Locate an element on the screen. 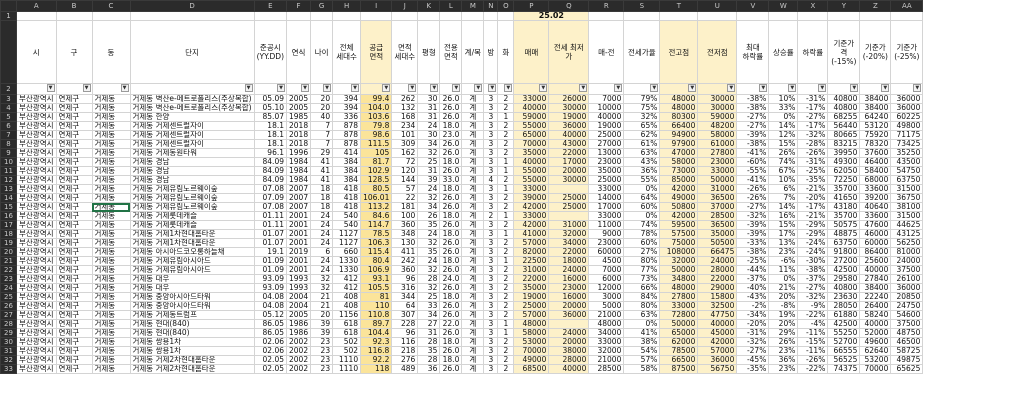 The width and height of the screenshot is (1010, 401). cell: -17% is located at coordinates (813, 108).